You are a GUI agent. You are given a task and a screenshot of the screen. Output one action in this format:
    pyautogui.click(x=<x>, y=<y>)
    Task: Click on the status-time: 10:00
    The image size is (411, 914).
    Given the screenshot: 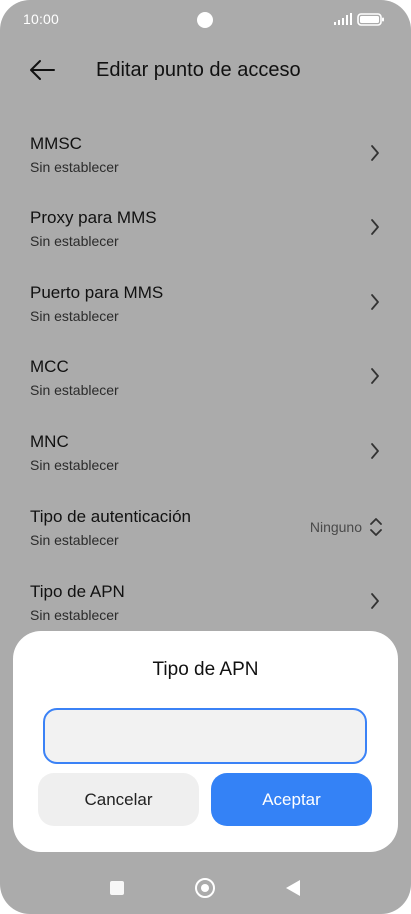 What is the action you would take?
    pyautogui.click(x=41, y=19)
    